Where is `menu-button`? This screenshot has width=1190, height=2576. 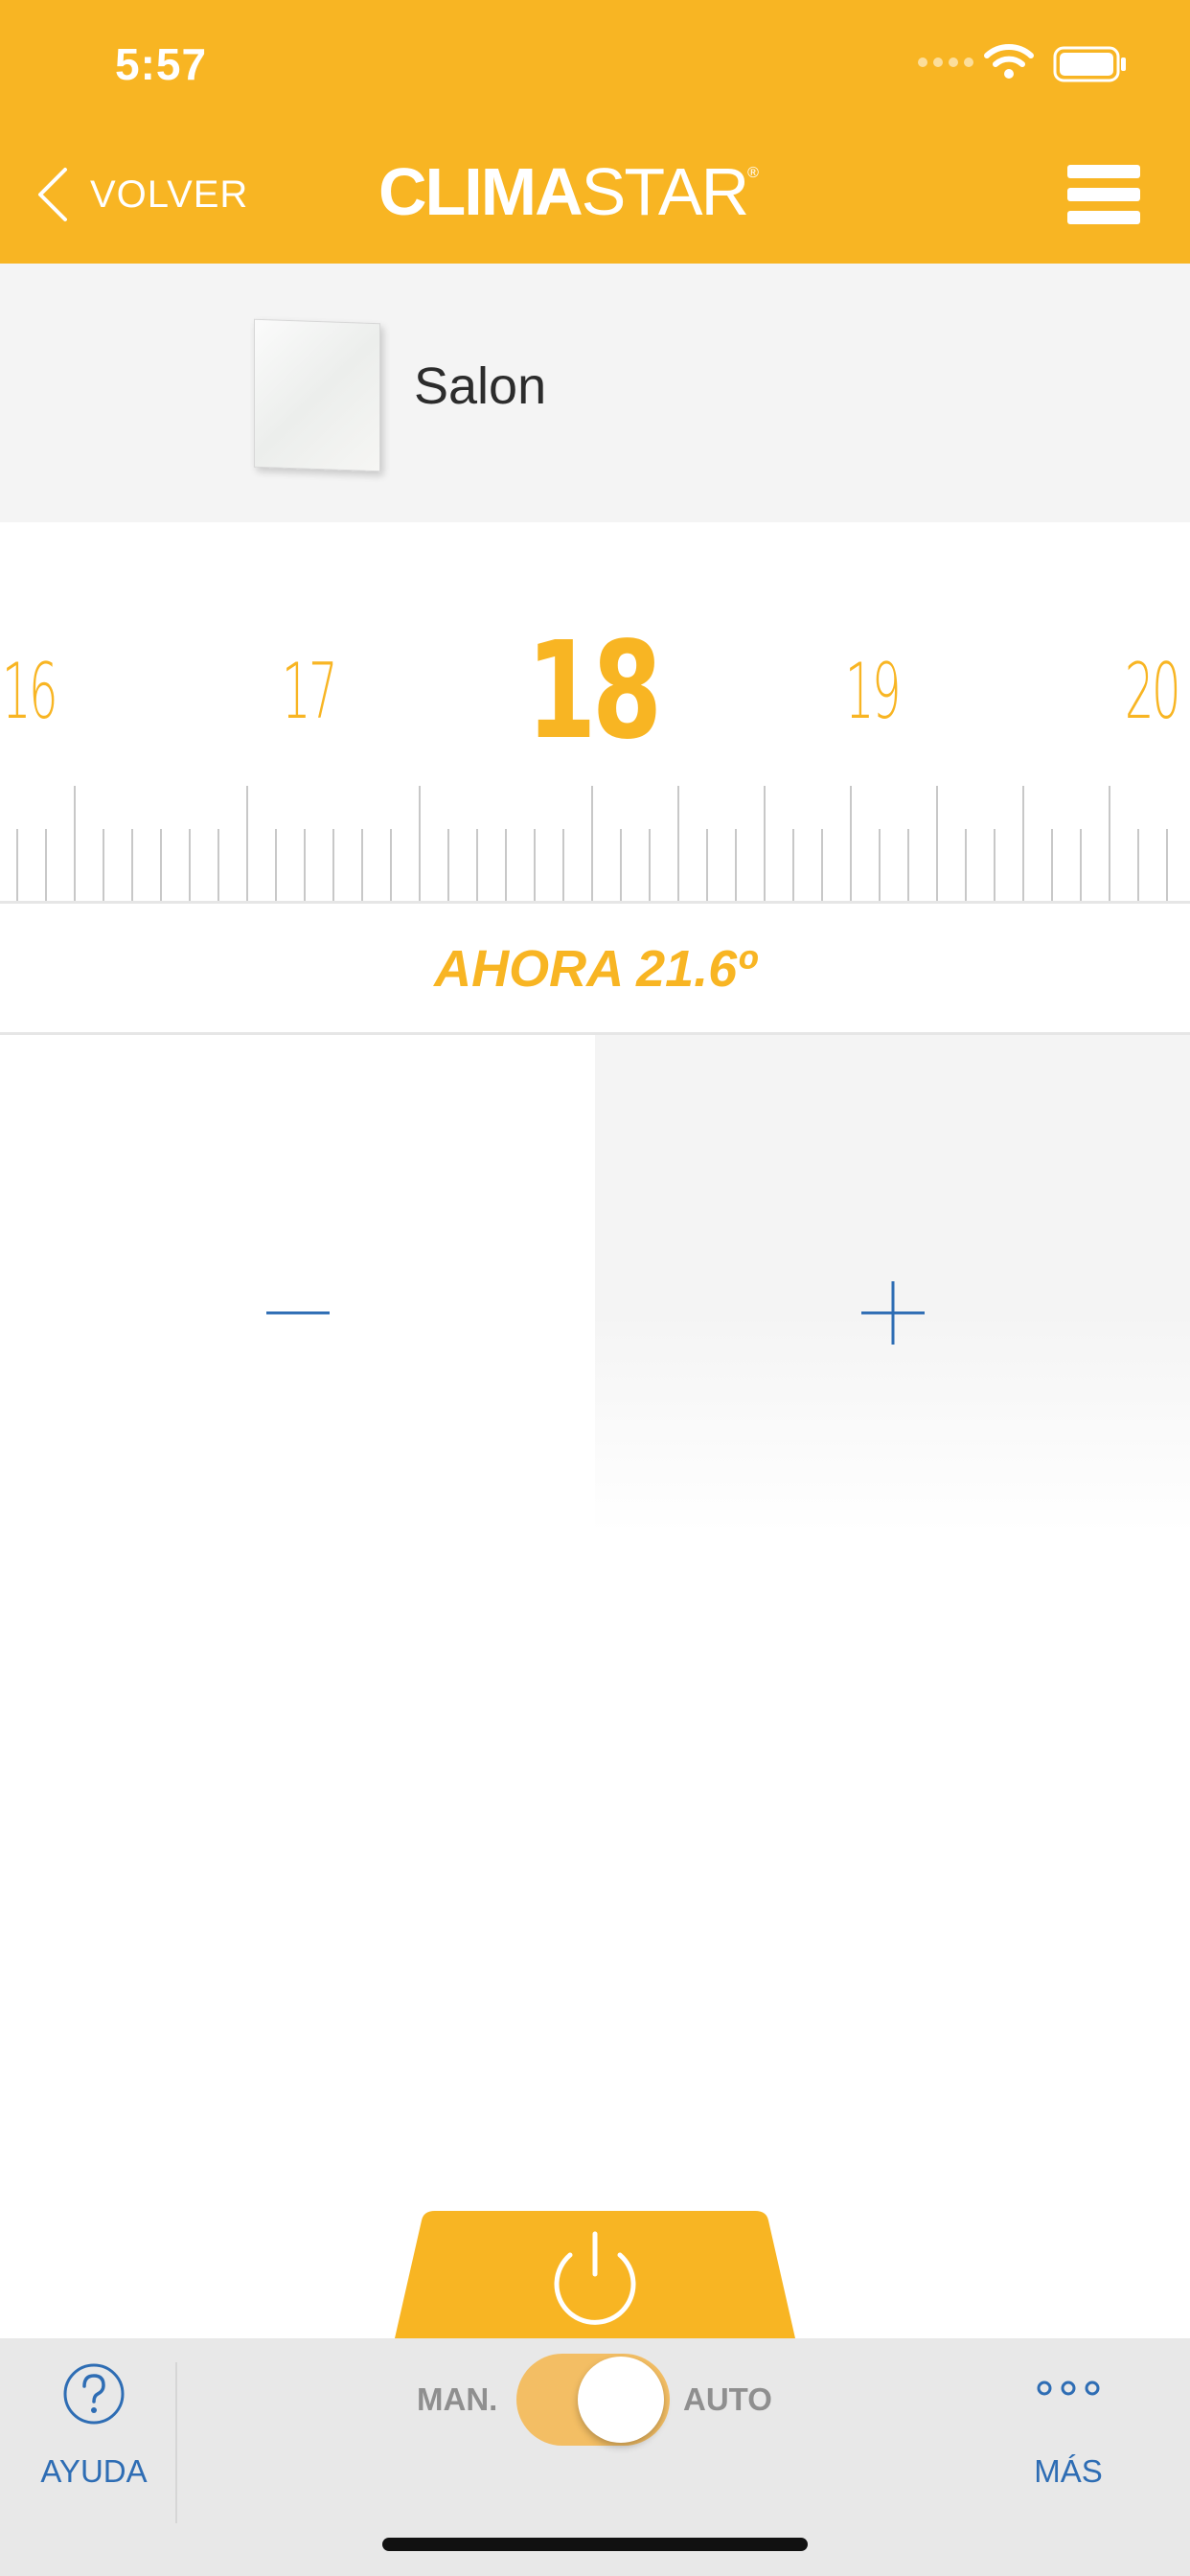 menu-button is located at coordinates (1102, 194).